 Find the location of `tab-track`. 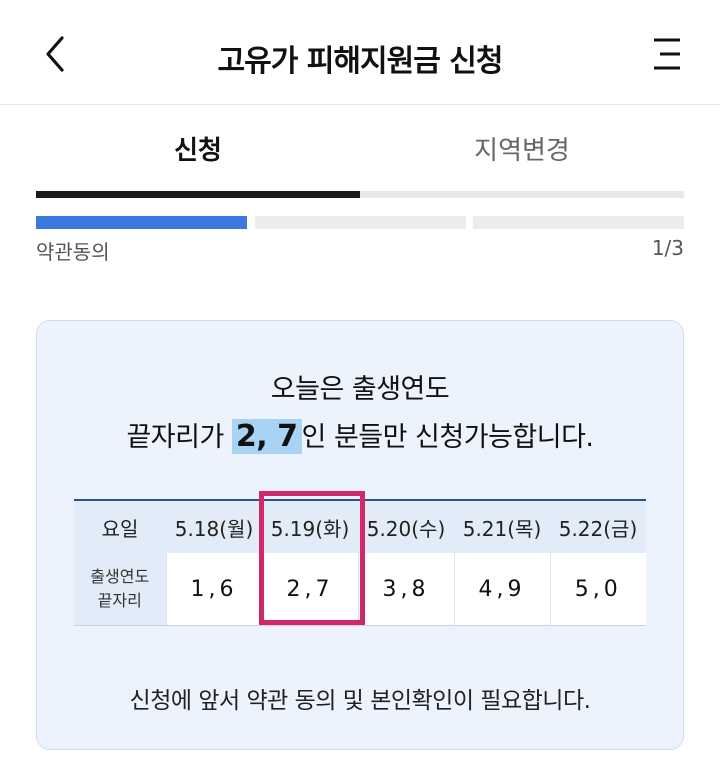

tab-track is located at coordinates (360, 194).